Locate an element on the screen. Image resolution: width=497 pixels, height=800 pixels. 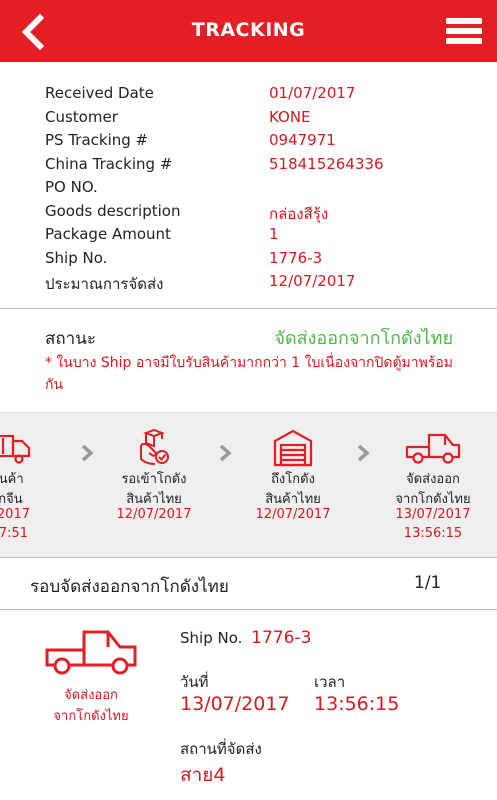
step-date: 07/2017 is located at coordinates (15, 514).